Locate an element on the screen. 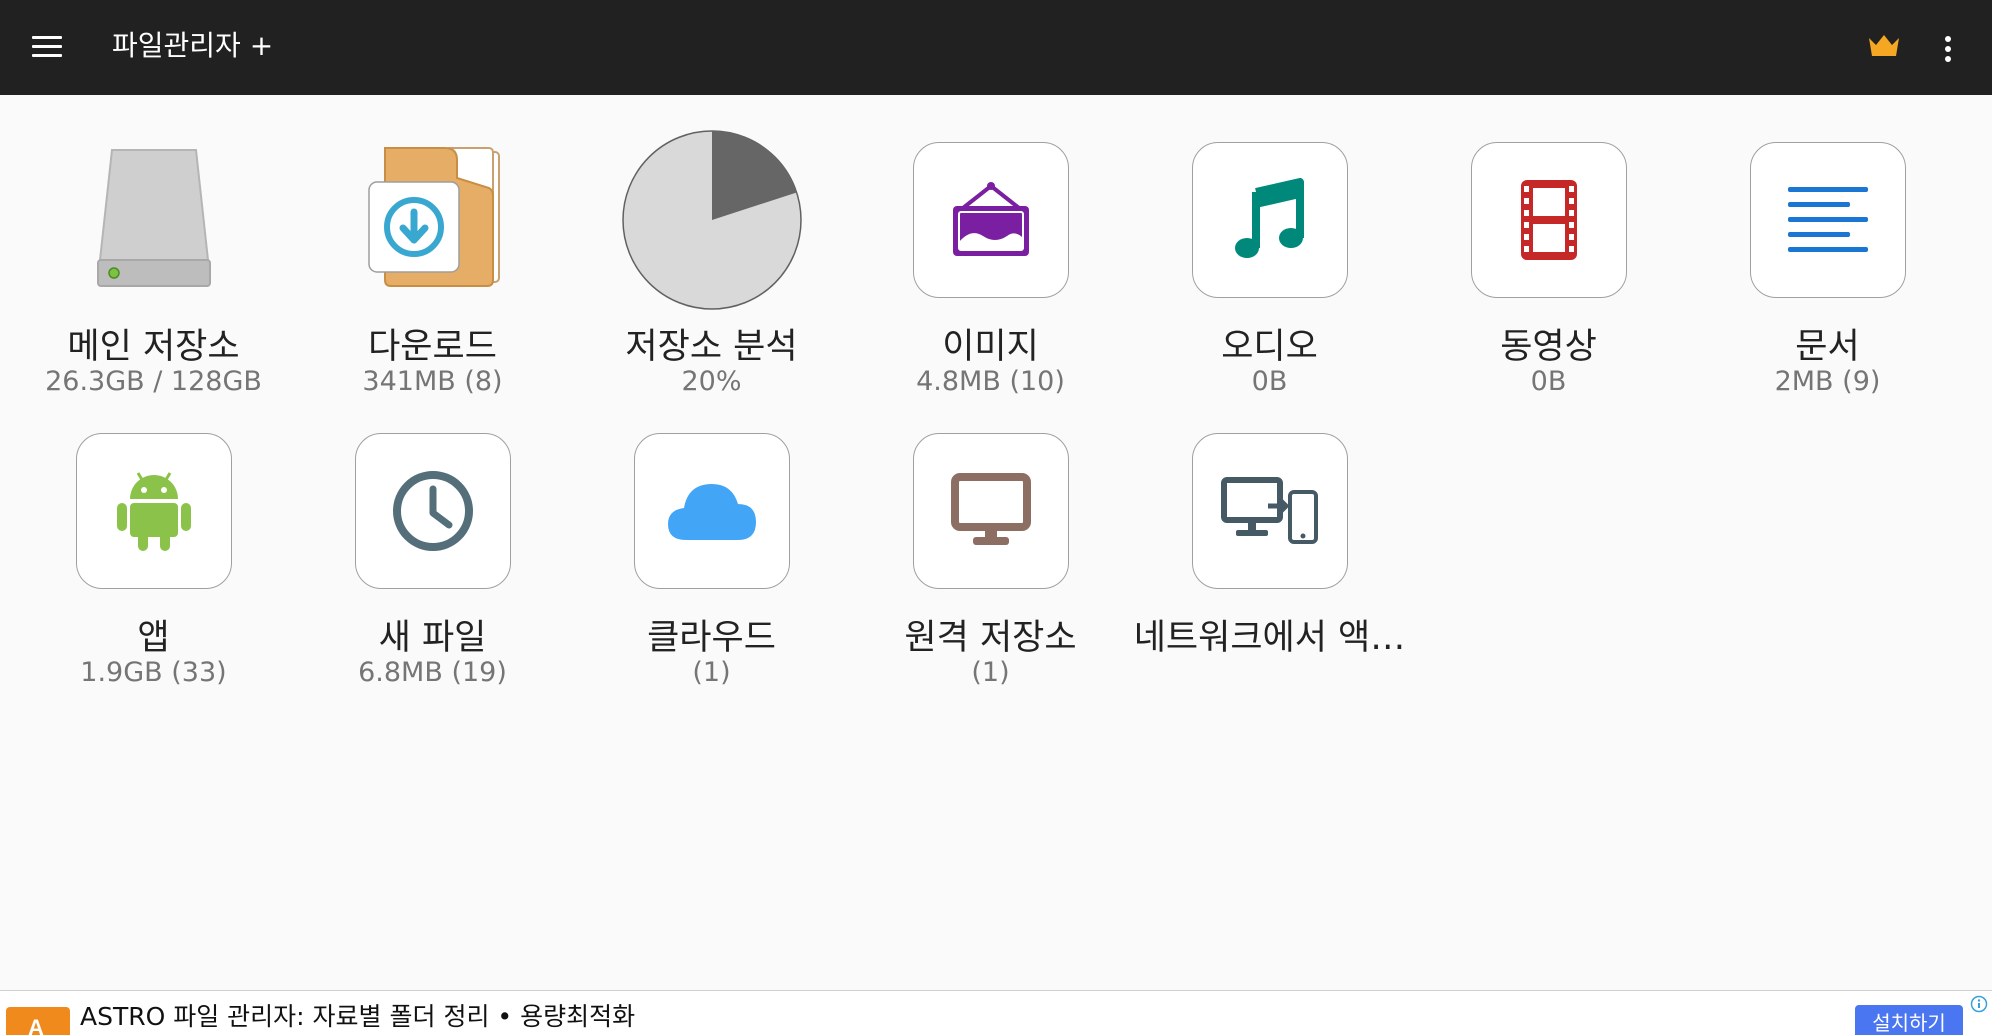 Image resolution: width=1992 pixels, height=1035 pixels. category-size: 2MB (9) is located at coordinates (1827, 381).